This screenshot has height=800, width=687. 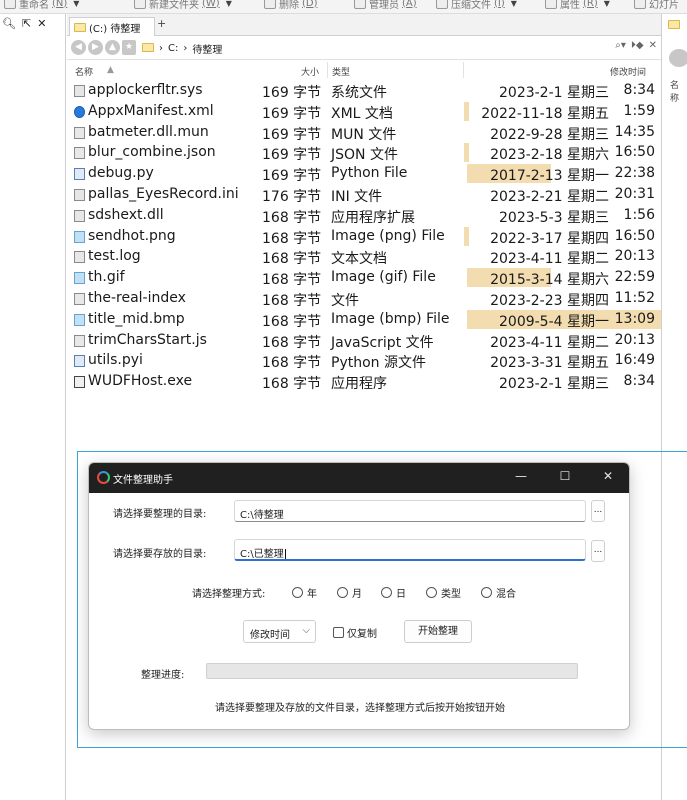 I want to click on mode-label: 请选择整理方式:, so click(x=229, y=594).